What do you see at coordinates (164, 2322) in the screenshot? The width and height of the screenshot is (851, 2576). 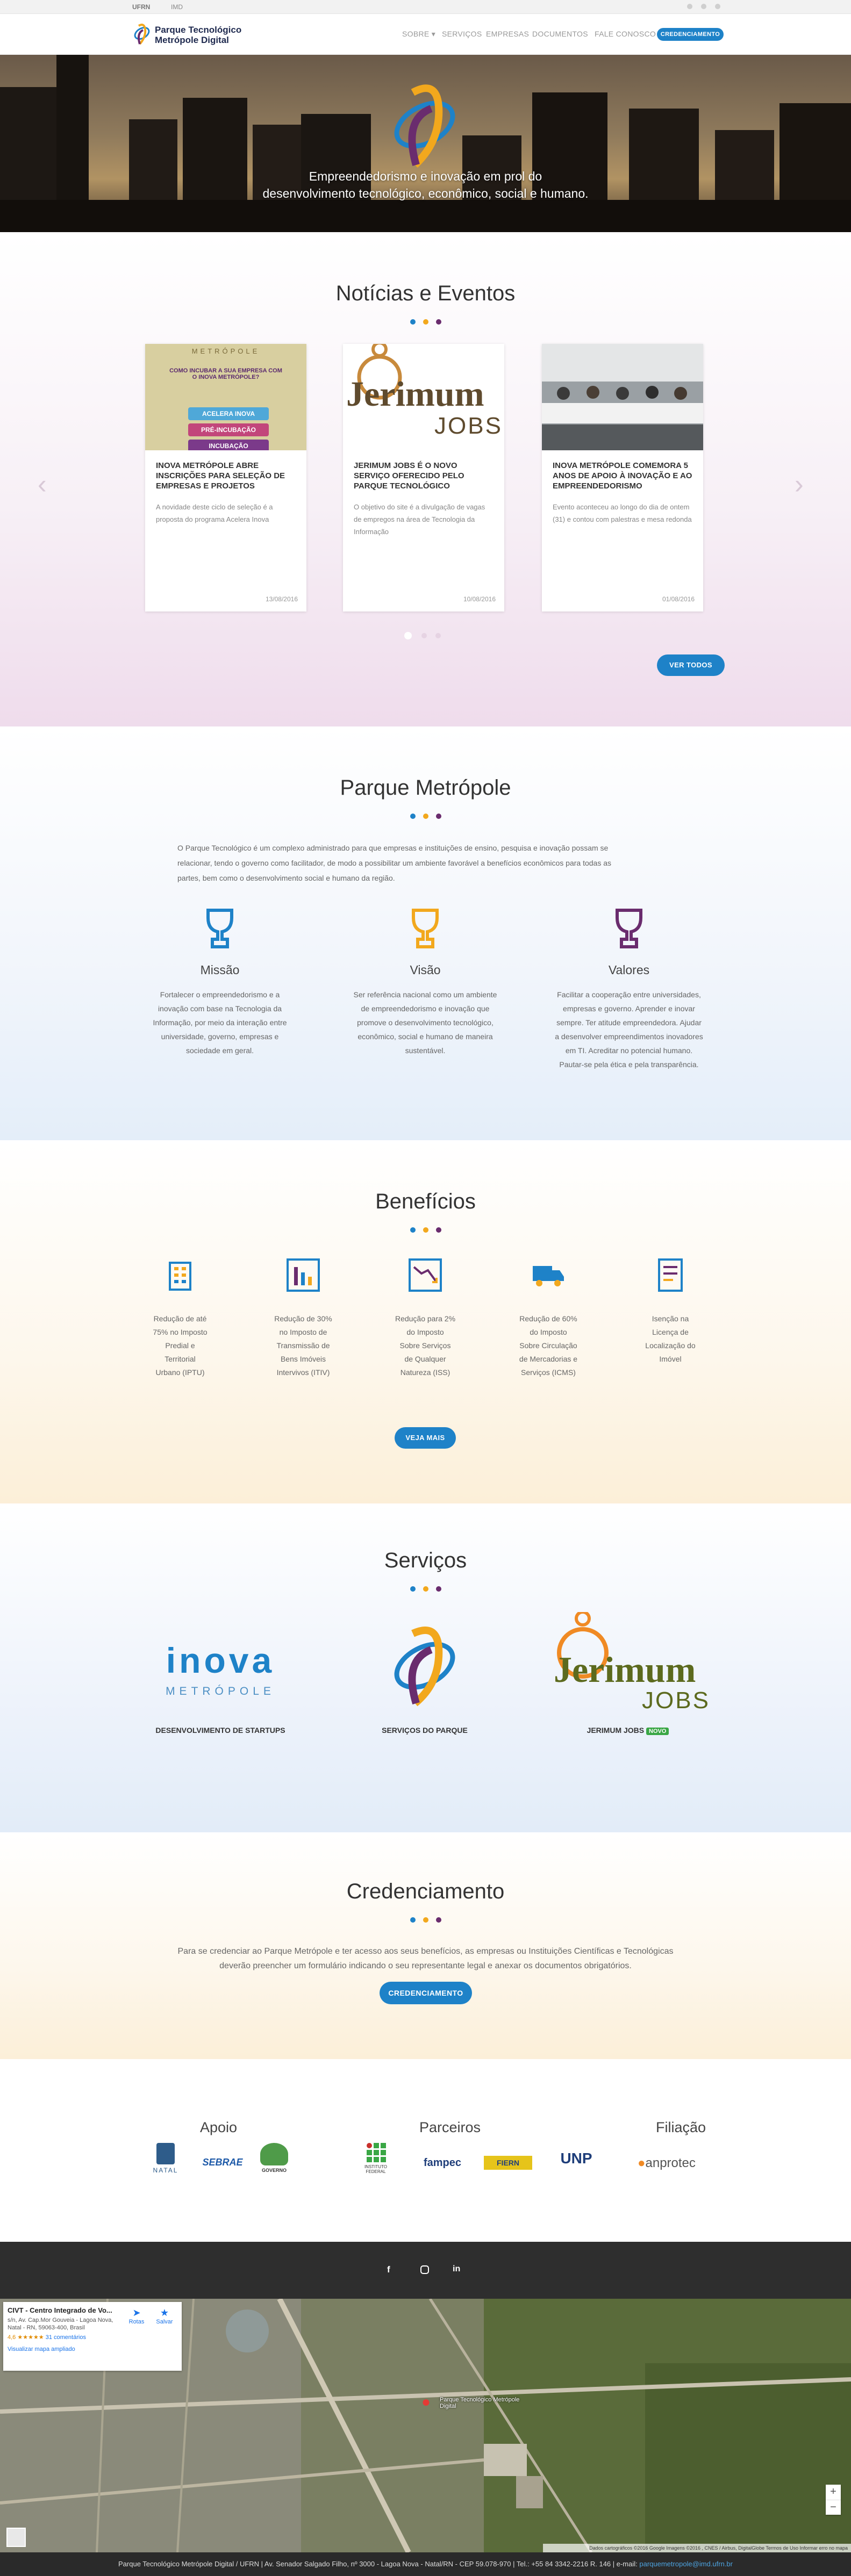 I see `map-save-label: Salvar` at bounding box center [164, 2322].